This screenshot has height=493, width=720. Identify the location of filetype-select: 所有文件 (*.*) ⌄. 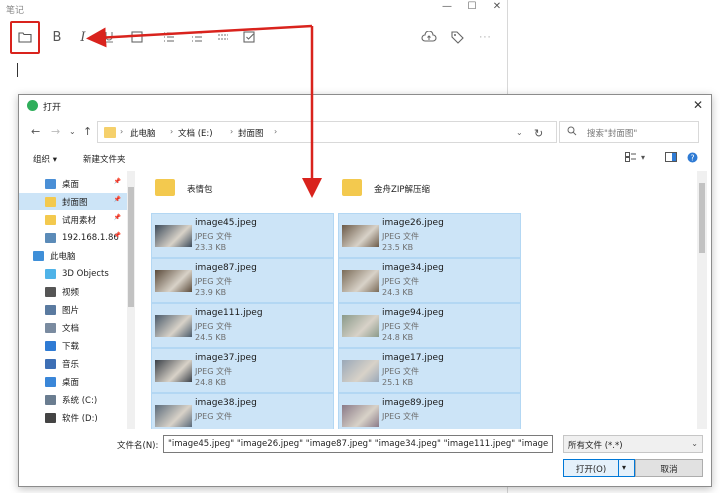
(633, 444).